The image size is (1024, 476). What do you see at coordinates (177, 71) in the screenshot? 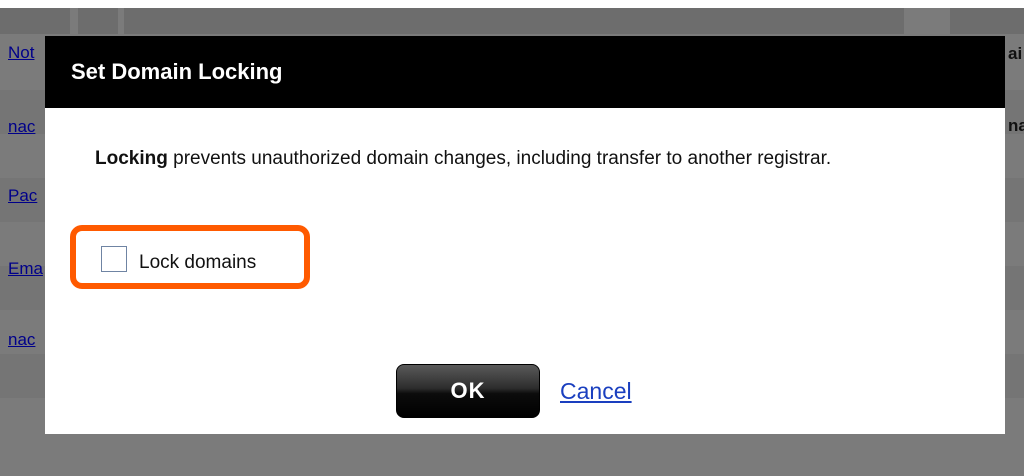
I see `dialog-title: Set Domain Locking` at bounding box center [177, 71].